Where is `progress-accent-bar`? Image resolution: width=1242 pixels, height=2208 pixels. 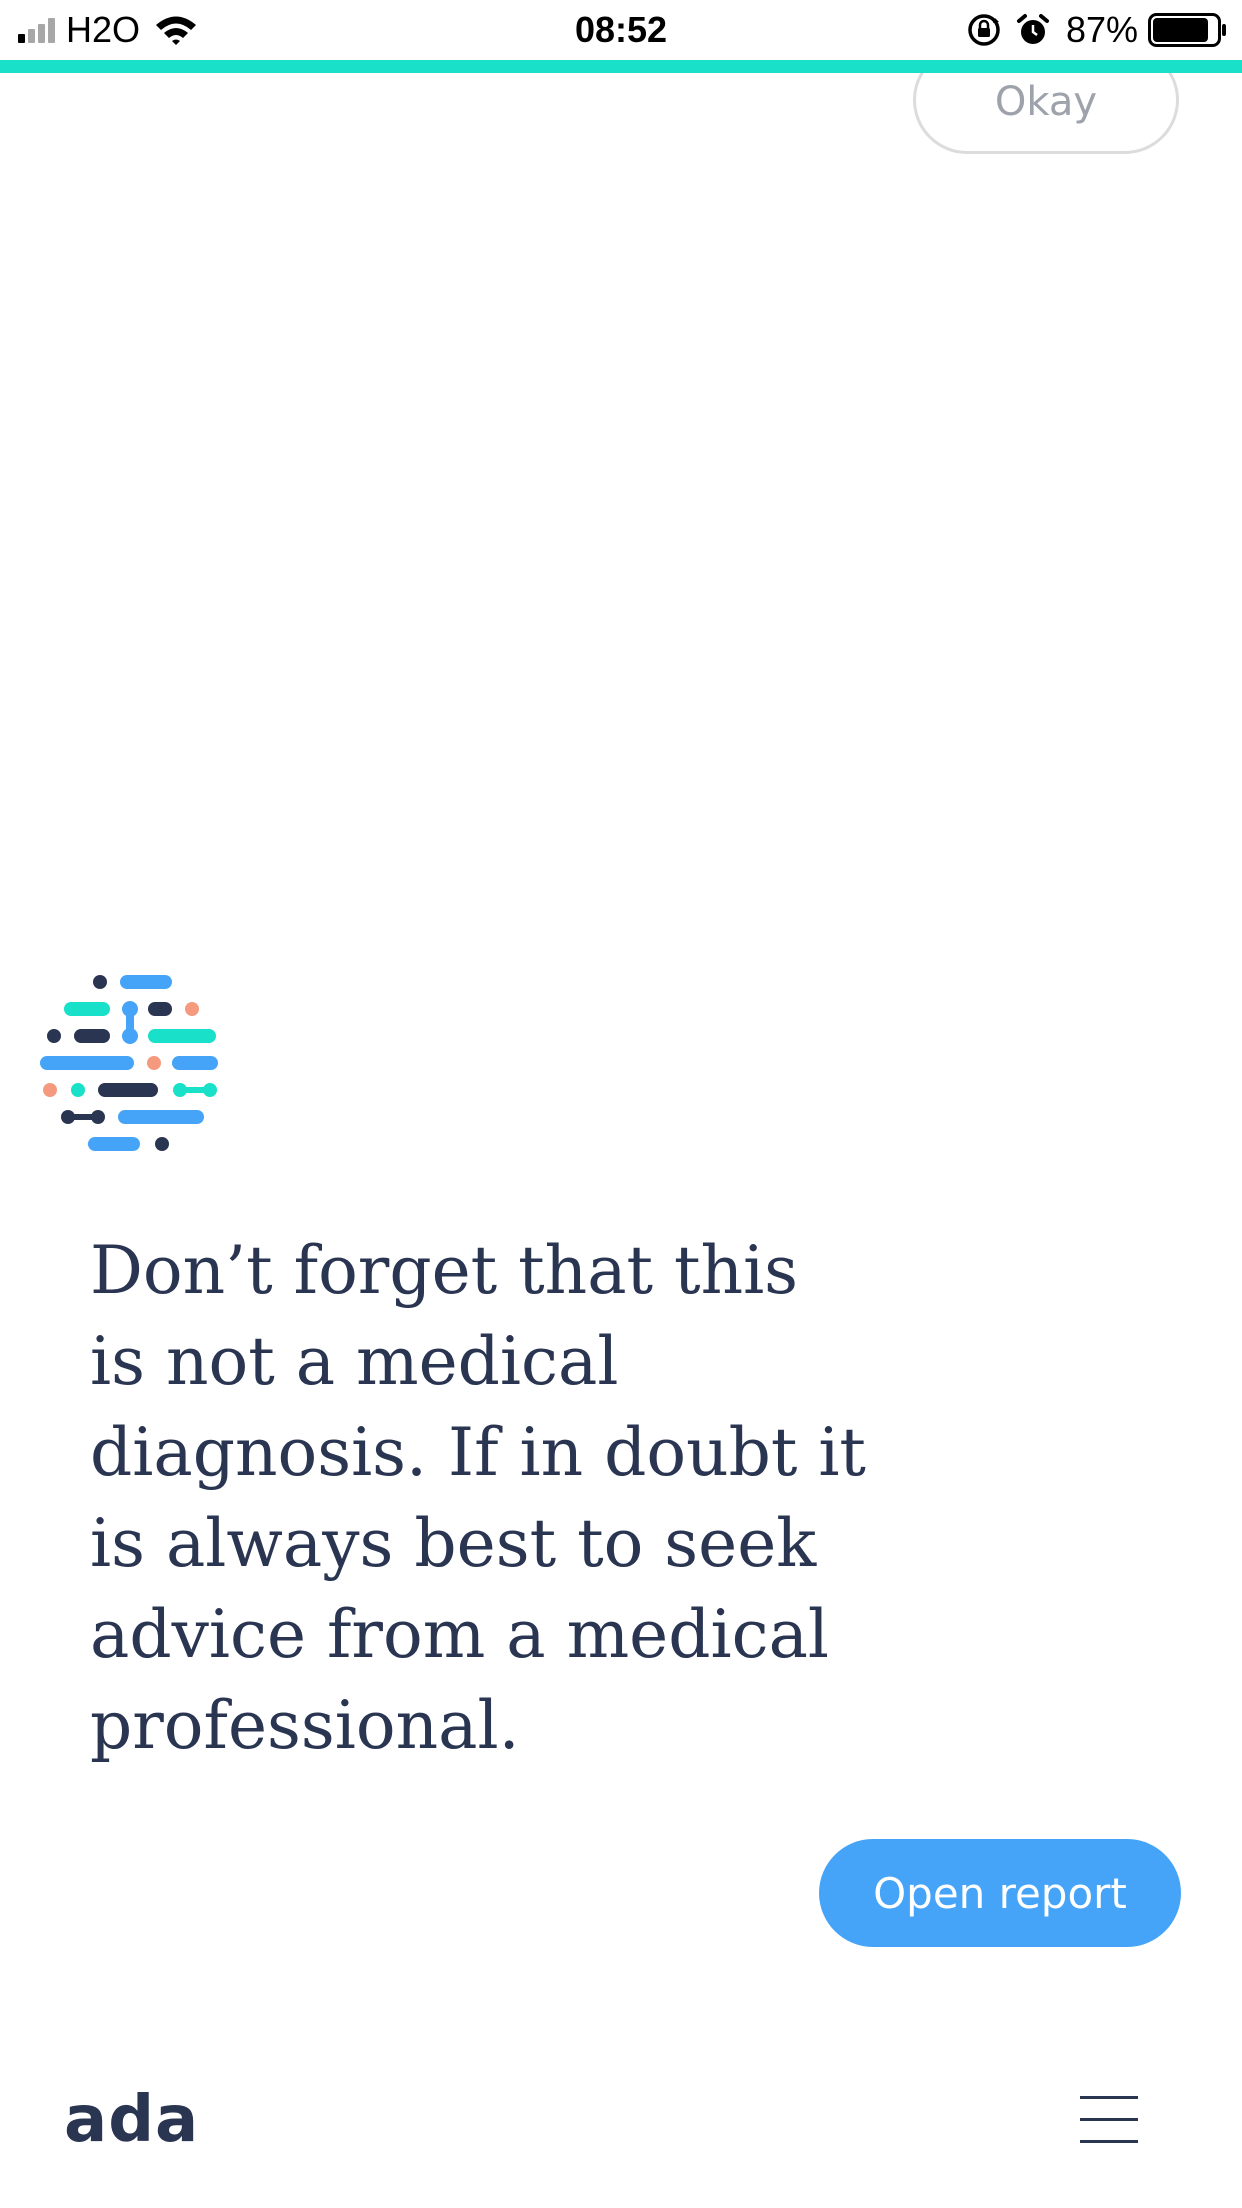
progress-accent-bar is located at coordinates (621, 66).